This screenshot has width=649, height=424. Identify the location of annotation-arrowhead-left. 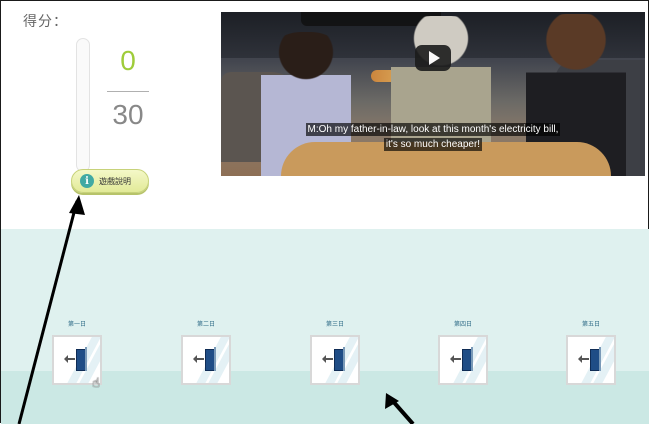
(77, 205).